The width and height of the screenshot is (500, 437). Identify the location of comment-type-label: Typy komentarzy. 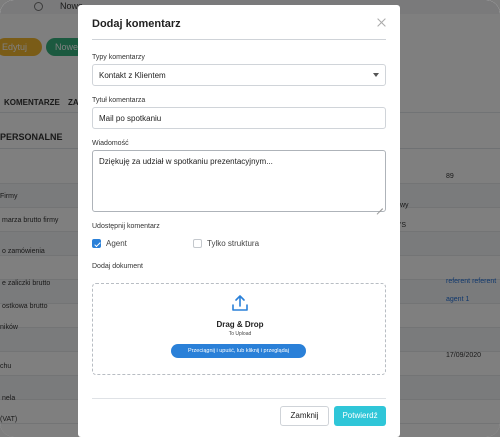
(118, 57).